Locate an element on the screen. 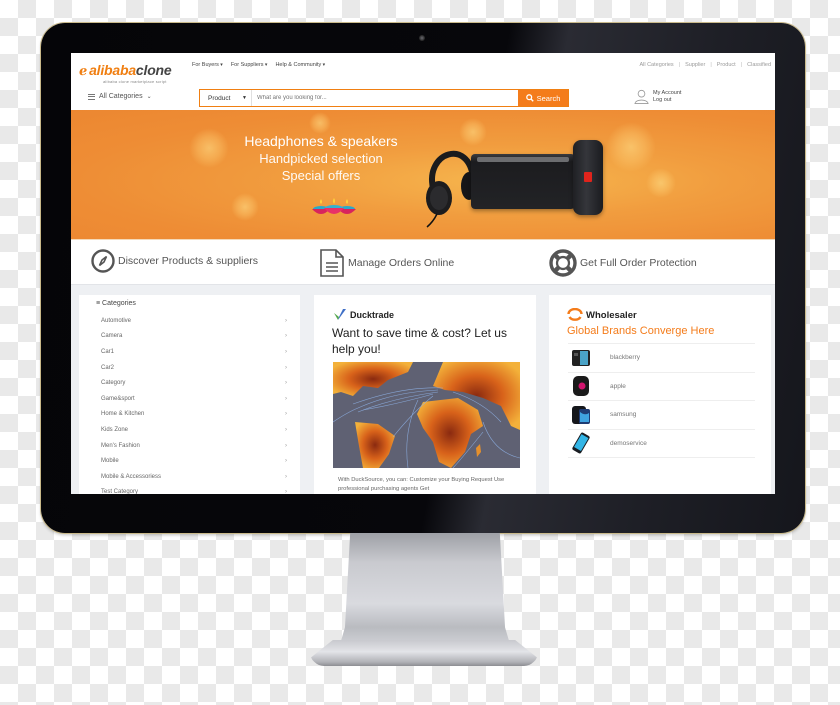 This screenshot has height=705, width=840. category-label: Test Category is located at coordinates (120, 491).